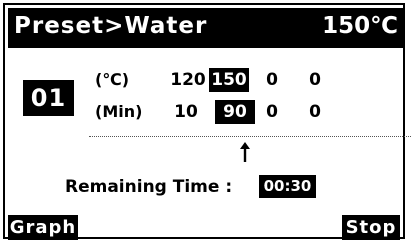 The height and width of the screenshot is (246, 412). I want to click on preset-title: Preset>Water, so click(111, 26).